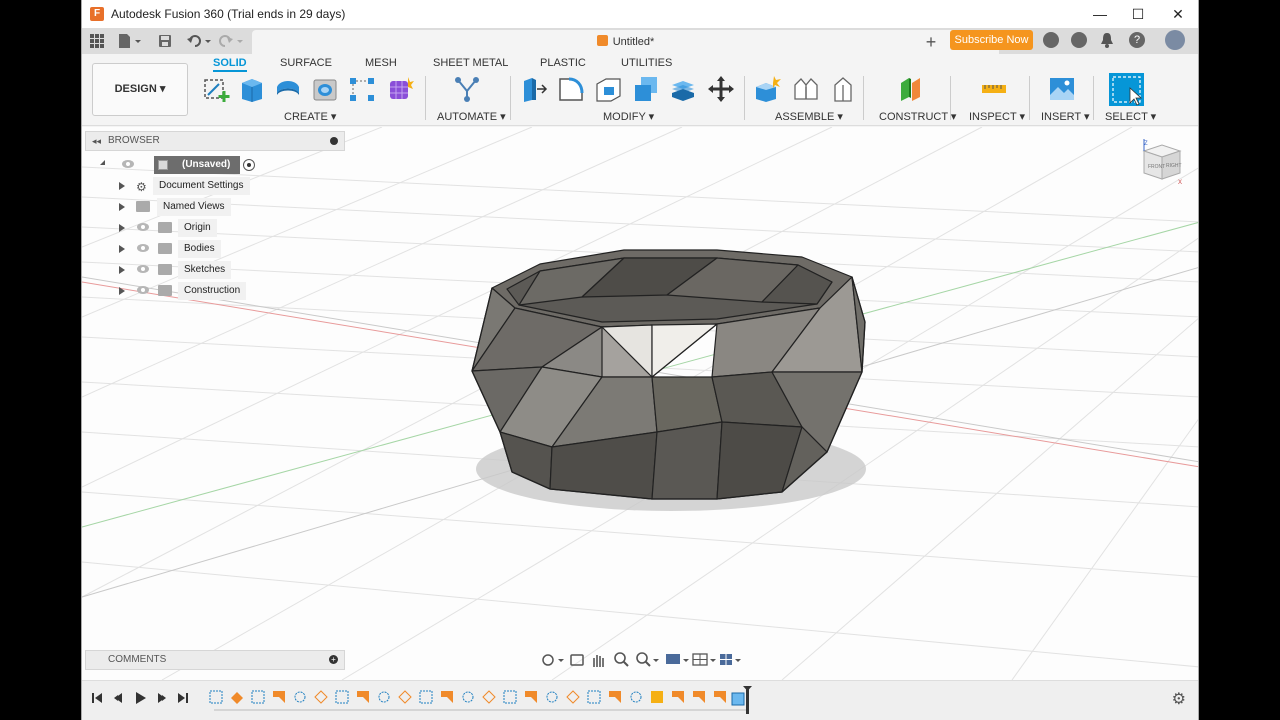 The height and width of the screenshot is (720, 1280). I want to click on create-form-icon, so click(400, 89).